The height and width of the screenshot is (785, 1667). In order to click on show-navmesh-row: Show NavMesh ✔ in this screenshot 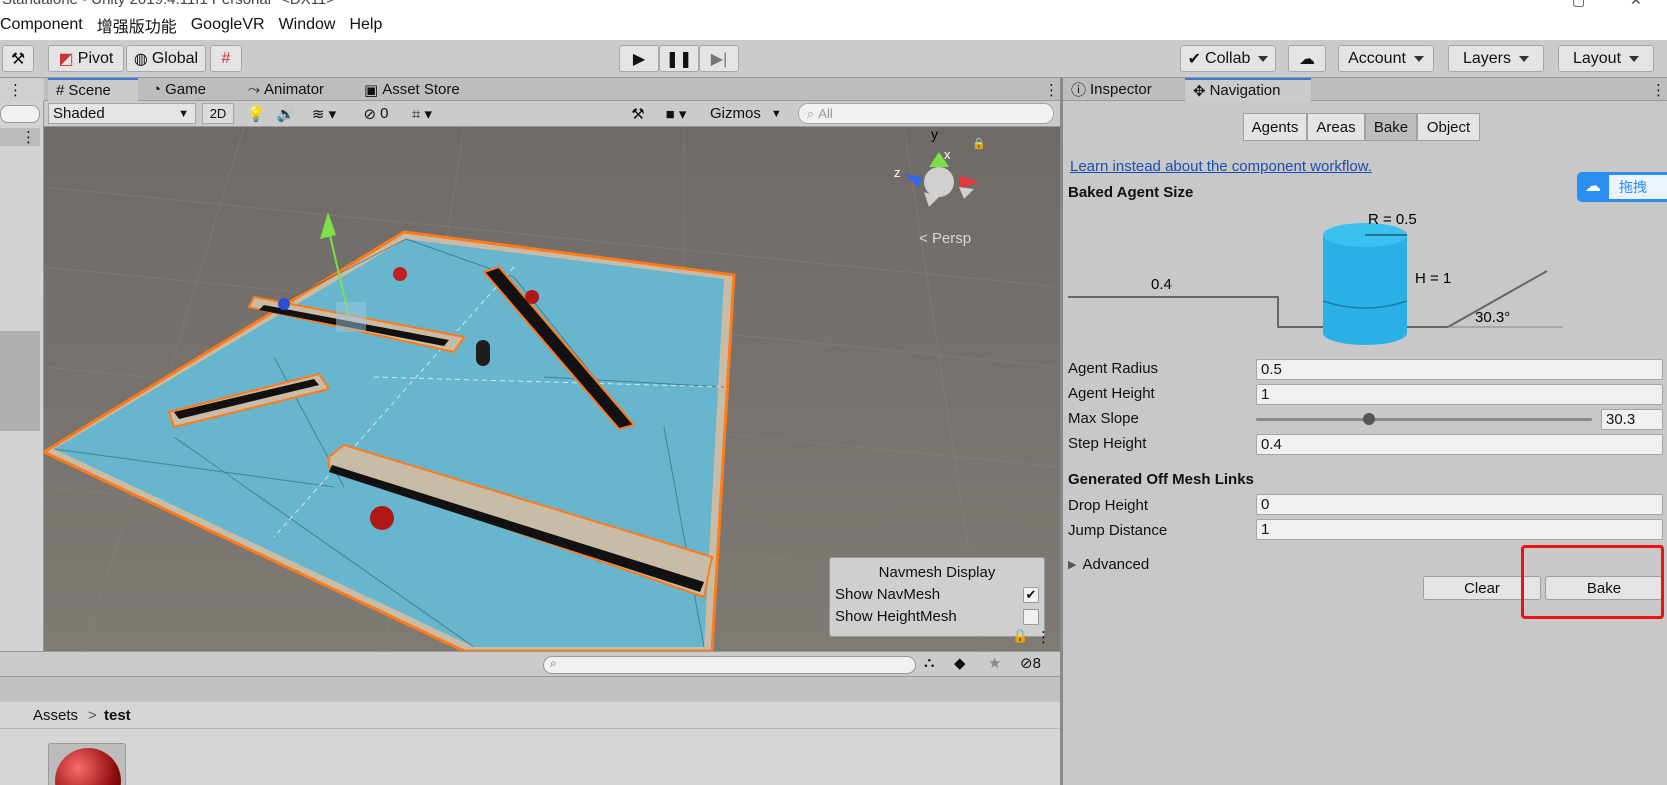, I will do `click(937, 594)`.